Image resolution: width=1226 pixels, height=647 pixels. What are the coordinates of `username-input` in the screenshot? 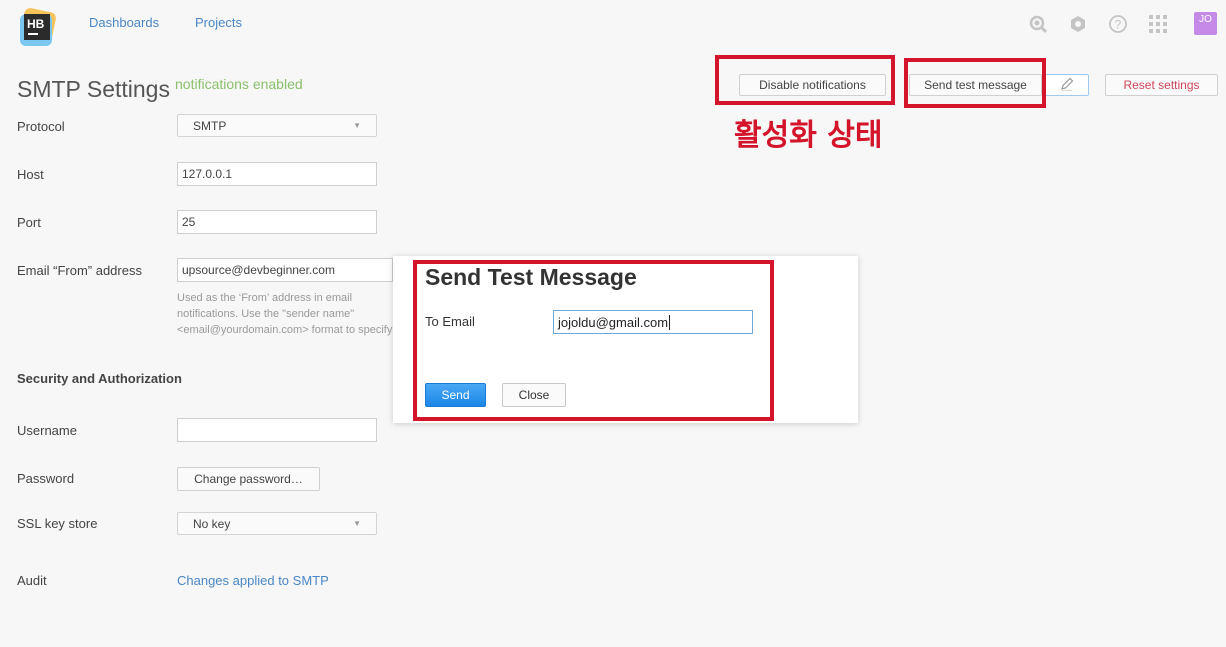 It's located at (277, 430).